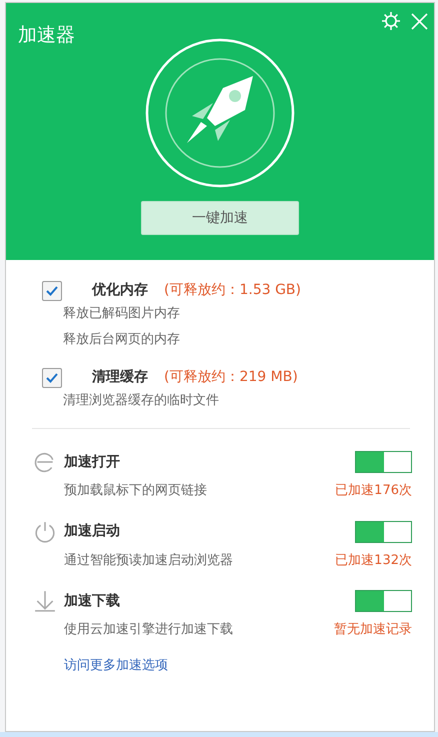  Describe the element at coordinates (373, 561) in the screenshot. I see `speedup-count: 已加速132次` at that location.